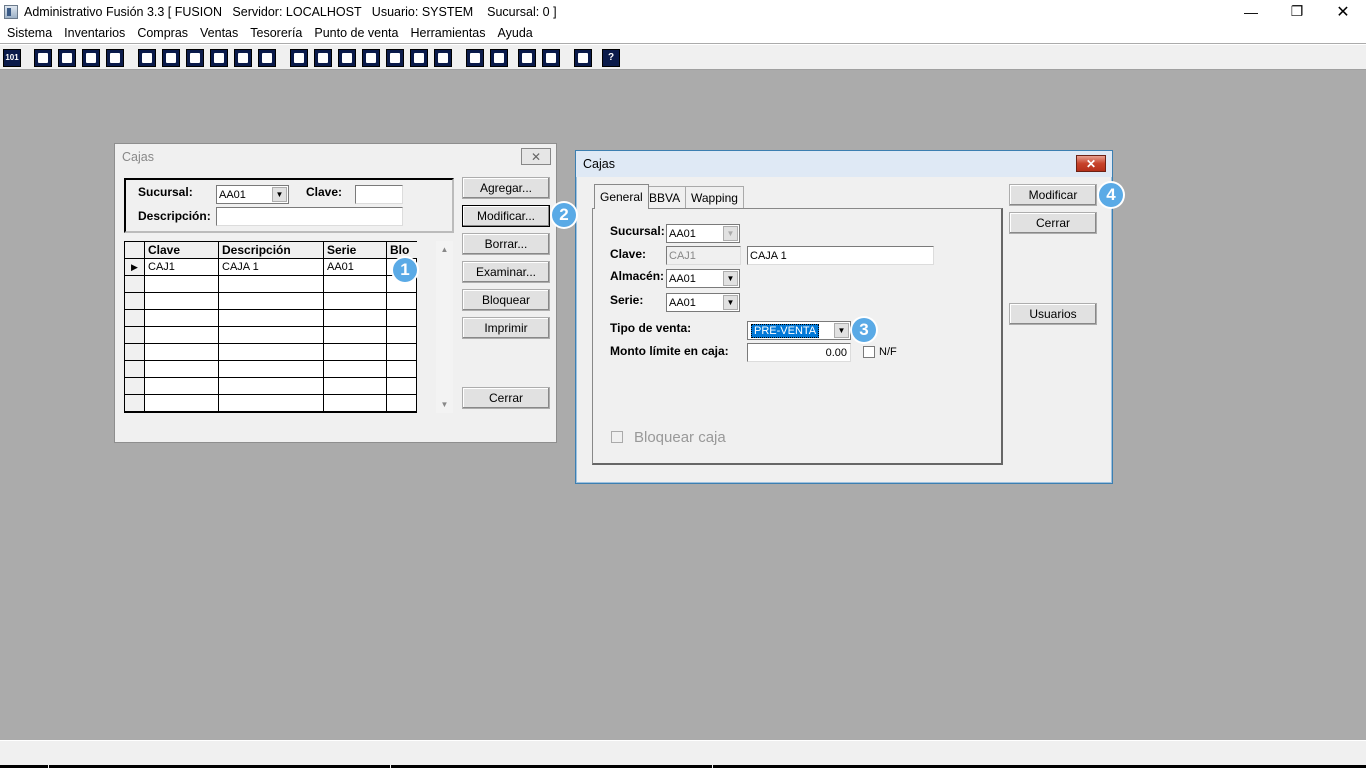 The image size is (1366, 768). What do you see at coordinates (444, 404) in the screenshot?
I see `scroll-down-icon: ▼` at bounding box center [444, 404].